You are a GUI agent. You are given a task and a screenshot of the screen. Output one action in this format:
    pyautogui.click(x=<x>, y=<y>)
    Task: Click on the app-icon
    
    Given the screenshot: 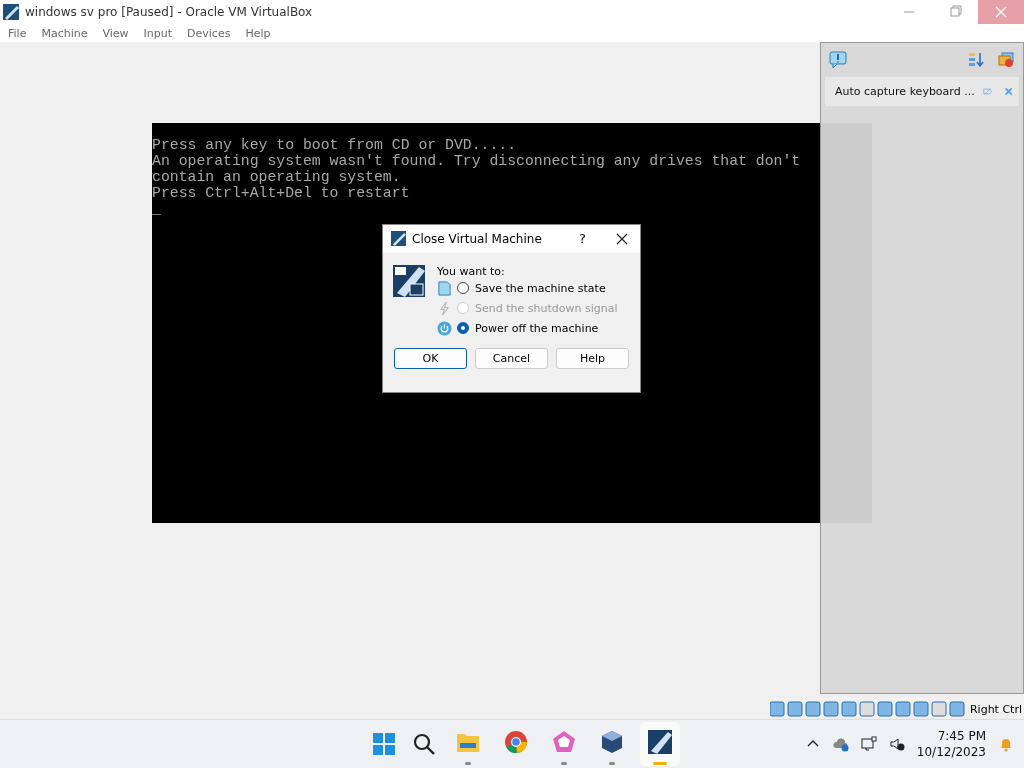 What is the action you would take?
    pyautogui.click(x=11, y=12)
    